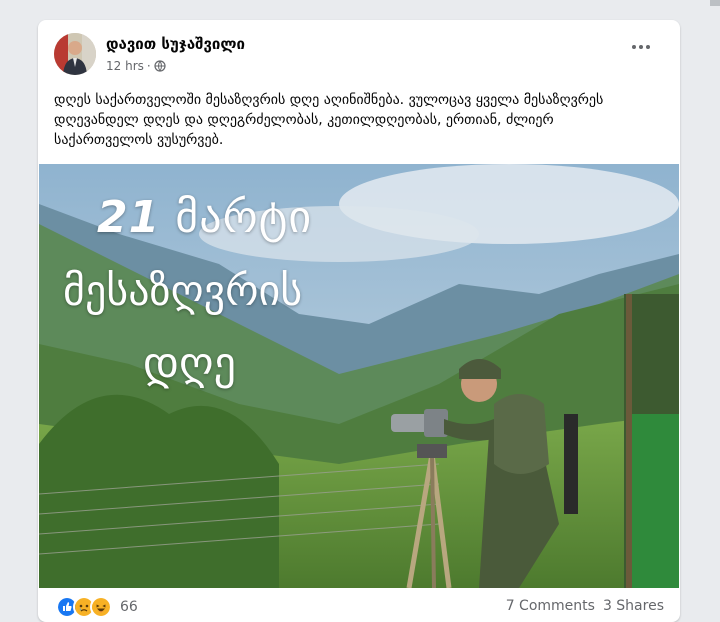 Image resolution: width=720 pixels, height=622 pixels. I want to click on post-meta: 12 hrs ·, so click(136, 66).